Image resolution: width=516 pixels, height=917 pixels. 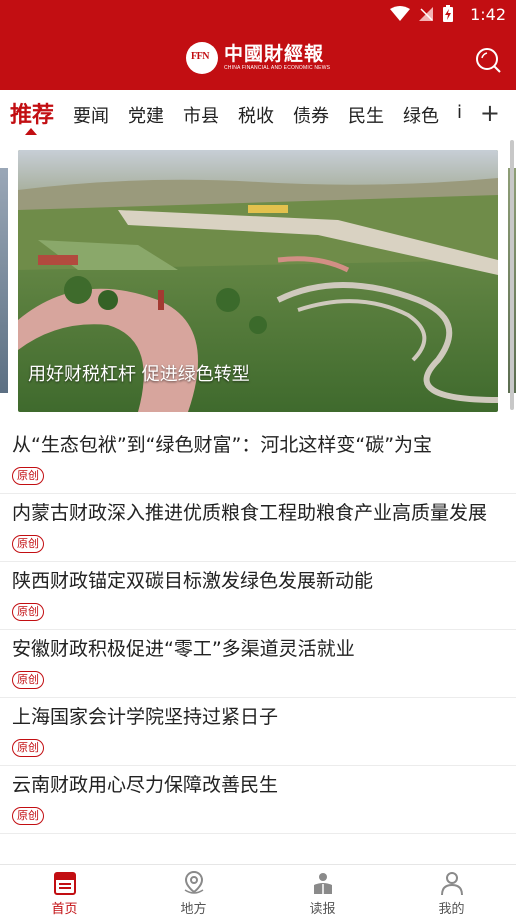 I want to click on active-tab-indicator, so click(x=31, y=131).